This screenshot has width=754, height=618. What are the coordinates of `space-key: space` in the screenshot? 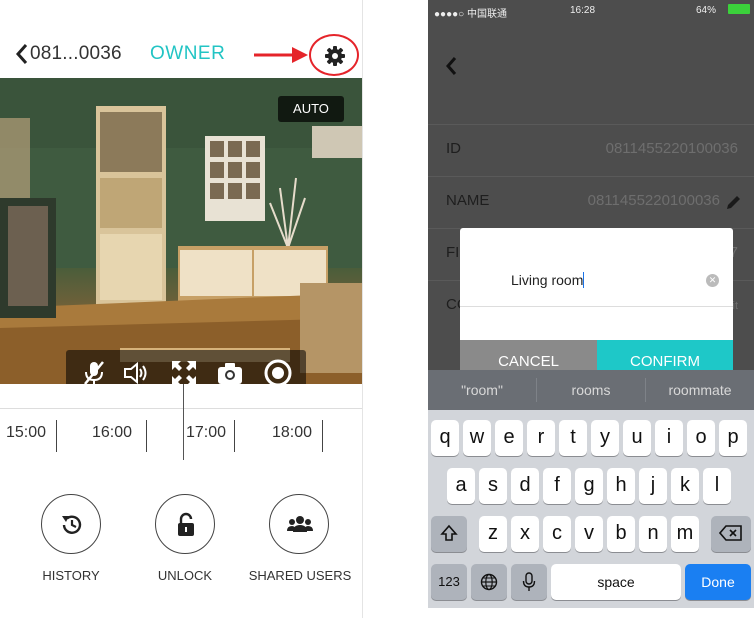 It's located at (616, 582).